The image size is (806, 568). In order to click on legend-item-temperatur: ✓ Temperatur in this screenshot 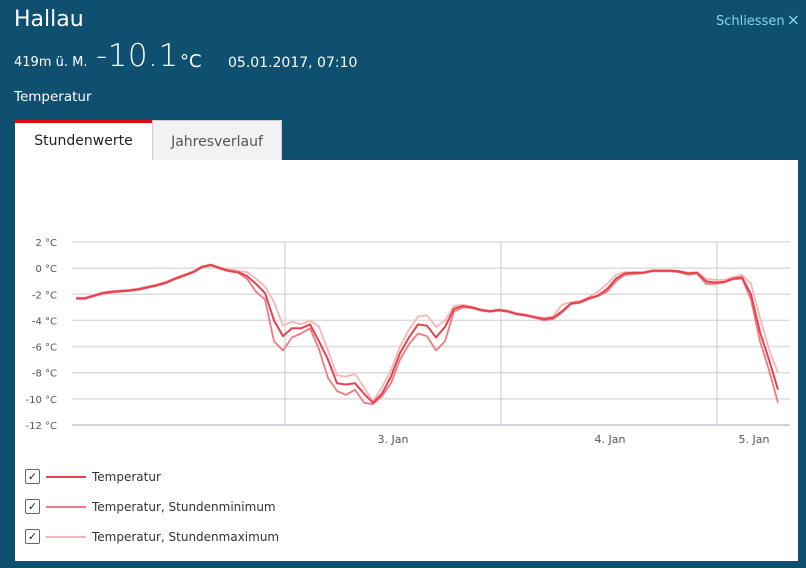, I will do `click(93, 476)`.